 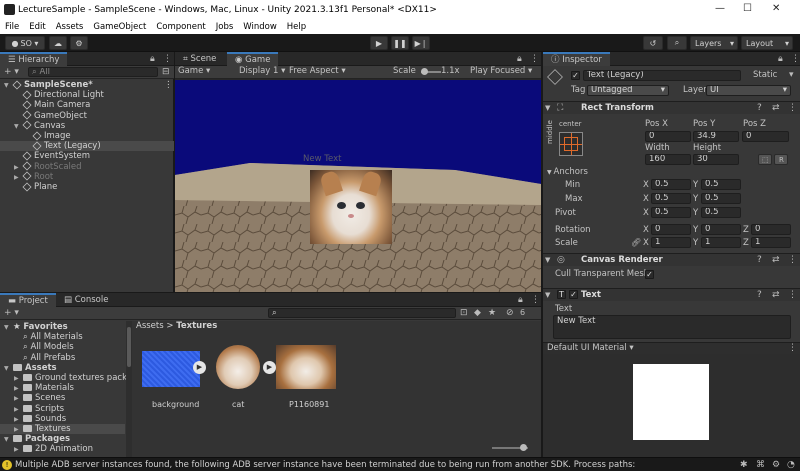 I want to click on breadcrumb-textures: Textures, so click(x=196, y=326).